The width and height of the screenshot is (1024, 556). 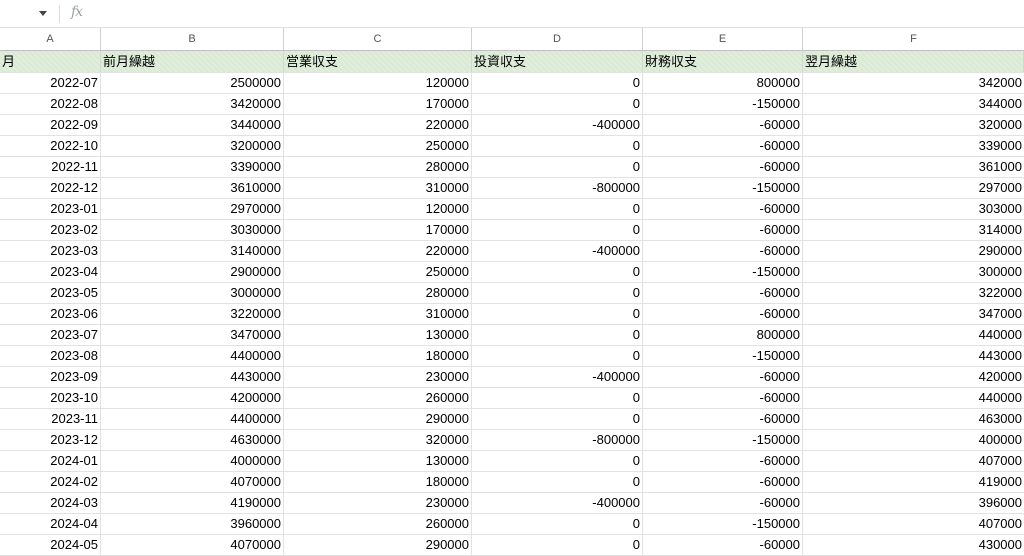 I want to click on table-cell: 2023-07, so click(x=50, y=335).